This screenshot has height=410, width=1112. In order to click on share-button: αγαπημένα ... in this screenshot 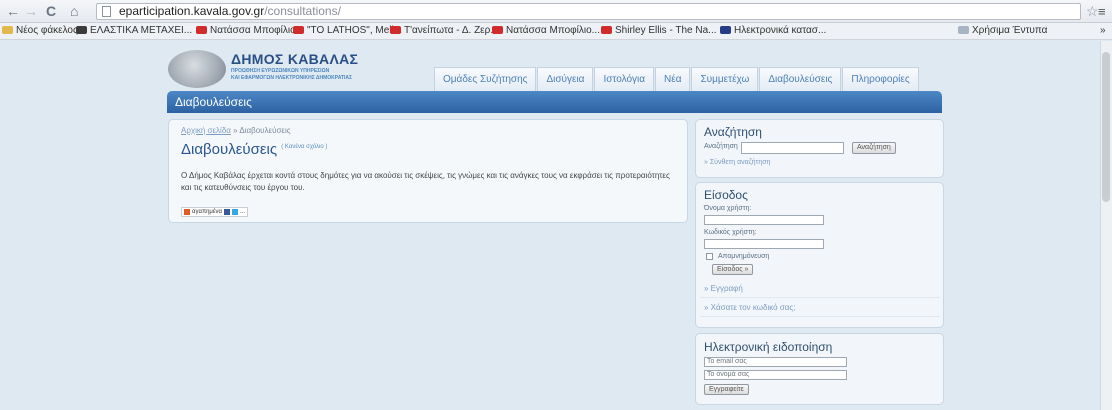, I will do `click(215, 212)`.